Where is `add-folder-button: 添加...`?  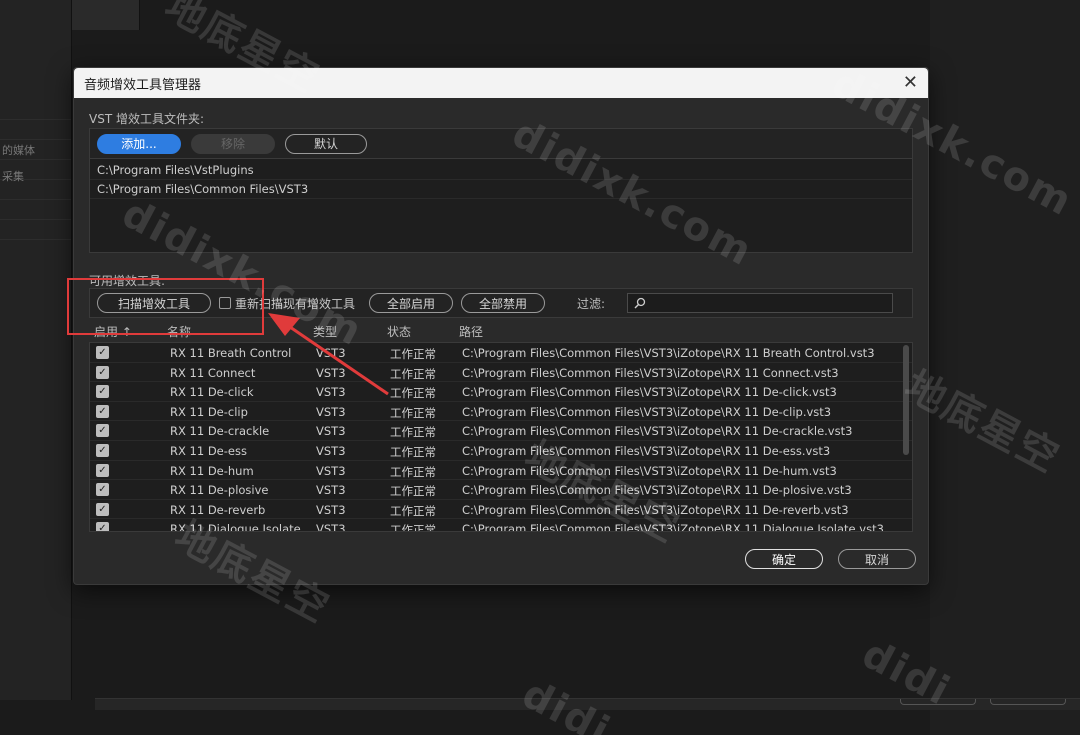
add-folder-button: 添加... is located at coordinates (139, 143).